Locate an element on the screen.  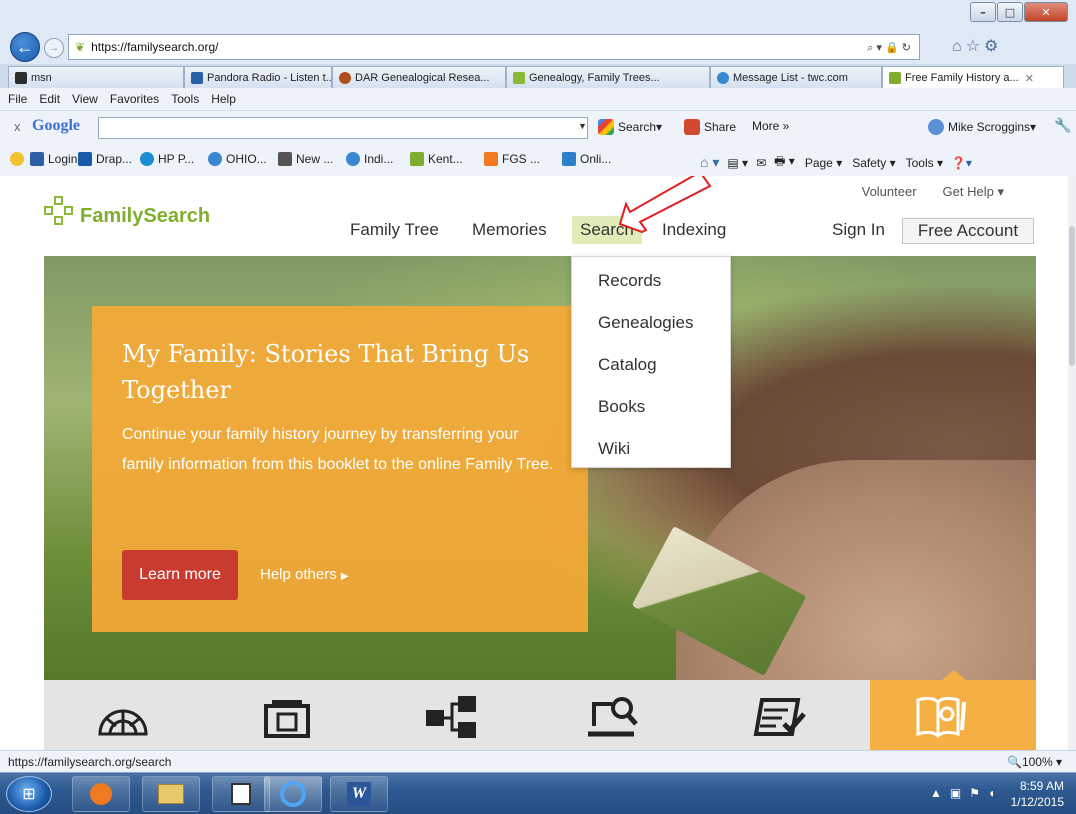
tools-menu: Tools ▾ is located at coordinates (924, 163).